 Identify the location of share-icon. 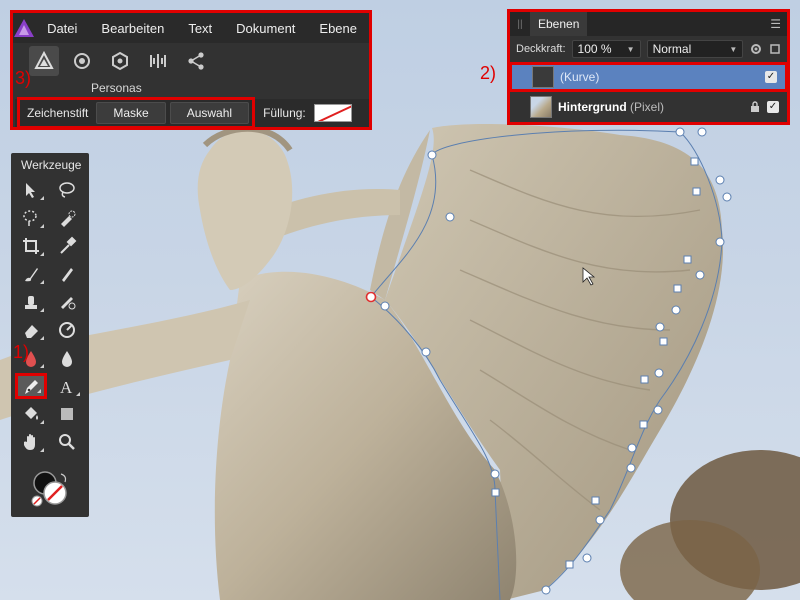
(196, 61).